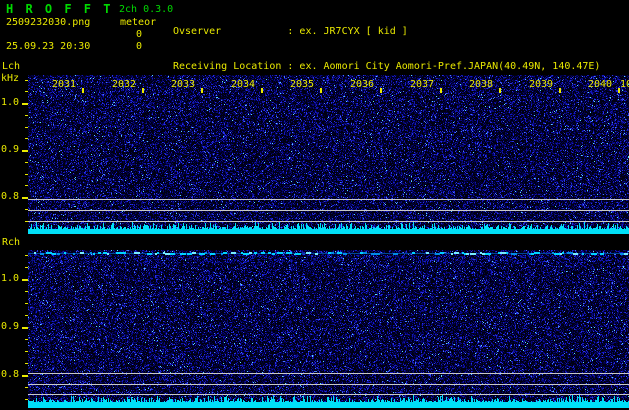 The width and height of the screenshot is (629, 410). I want to click on frequency-unit-label: kHz, so click(10, 78).